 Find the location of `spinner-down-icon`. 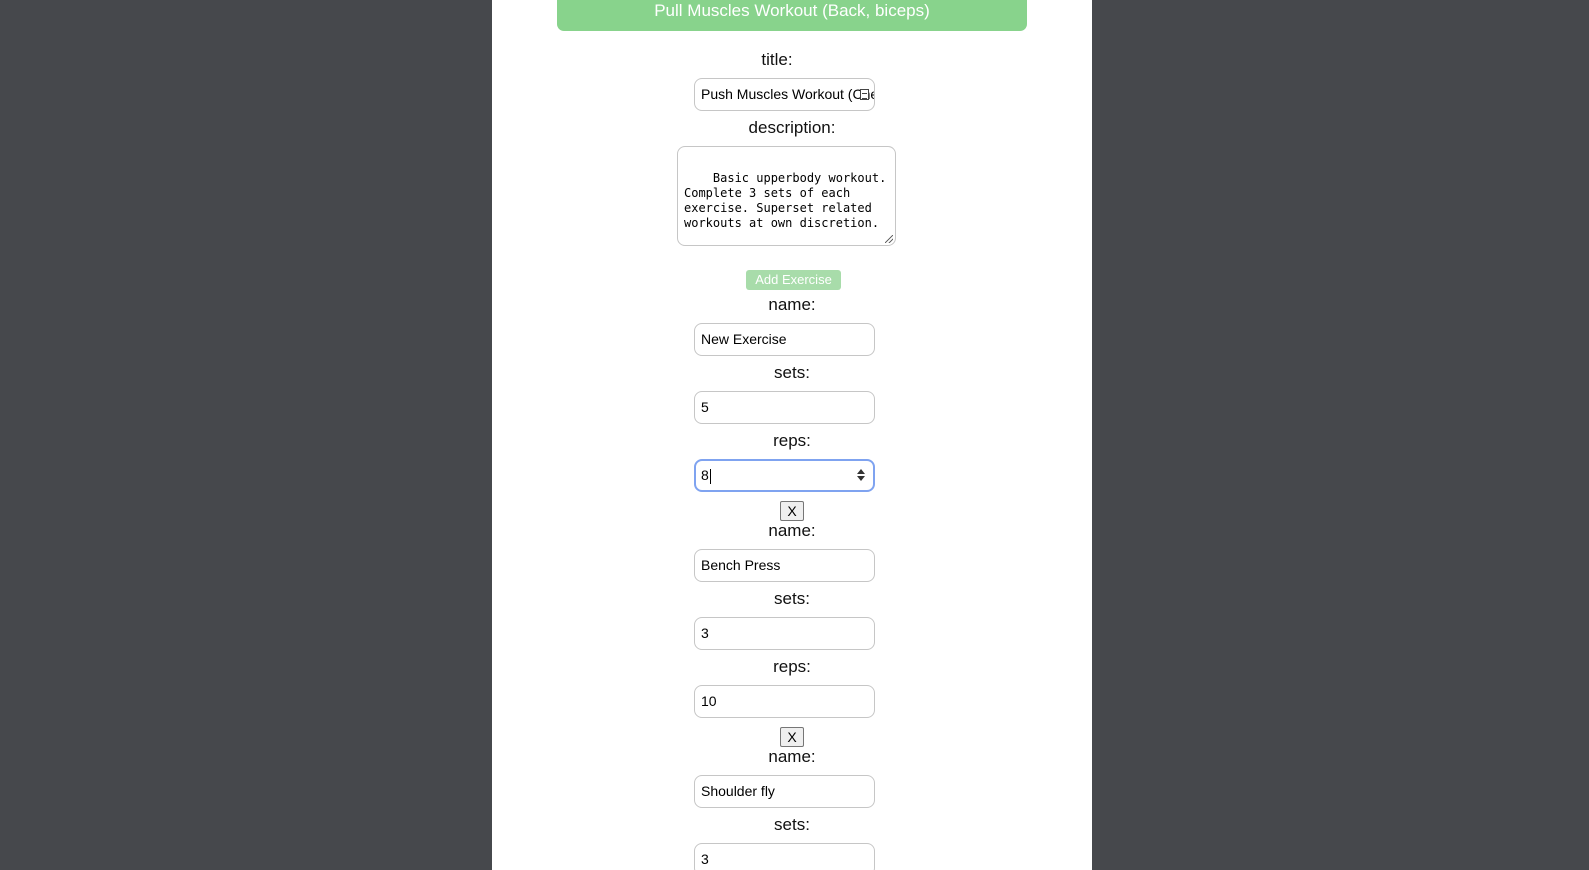

spinner-down-icon is located at coordinates (861, 478).